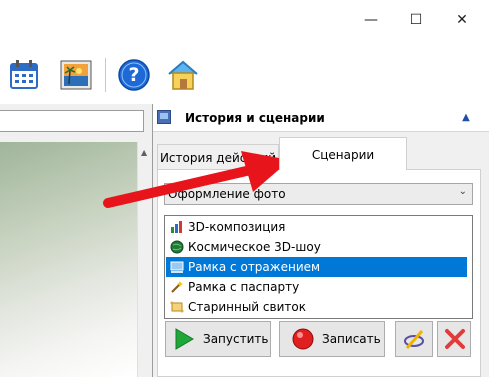  Describe the element at coordinates (177, 307) in the screenshot. I see `scroll-icon` at that location.